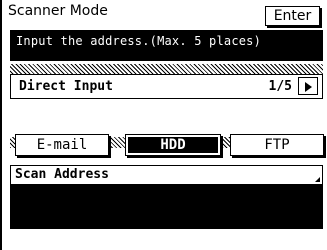  I want to click on scan-address-header: Scan Address, so click(166, 175).